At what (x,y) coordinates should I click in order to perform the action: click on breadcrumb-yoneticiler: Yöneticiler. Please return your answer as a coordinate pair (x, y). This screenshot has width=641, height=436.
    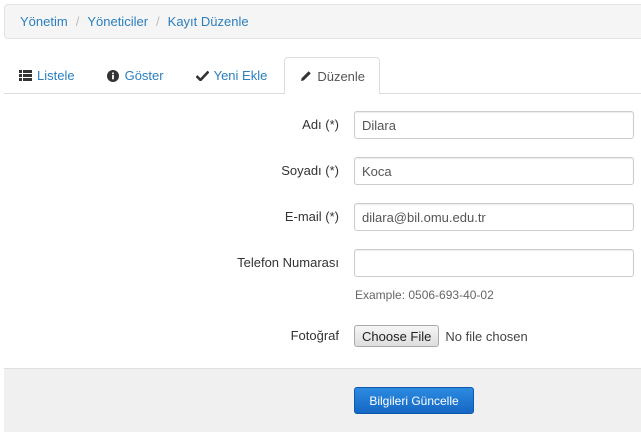
    Looking at the image, I should click on (117, 21).